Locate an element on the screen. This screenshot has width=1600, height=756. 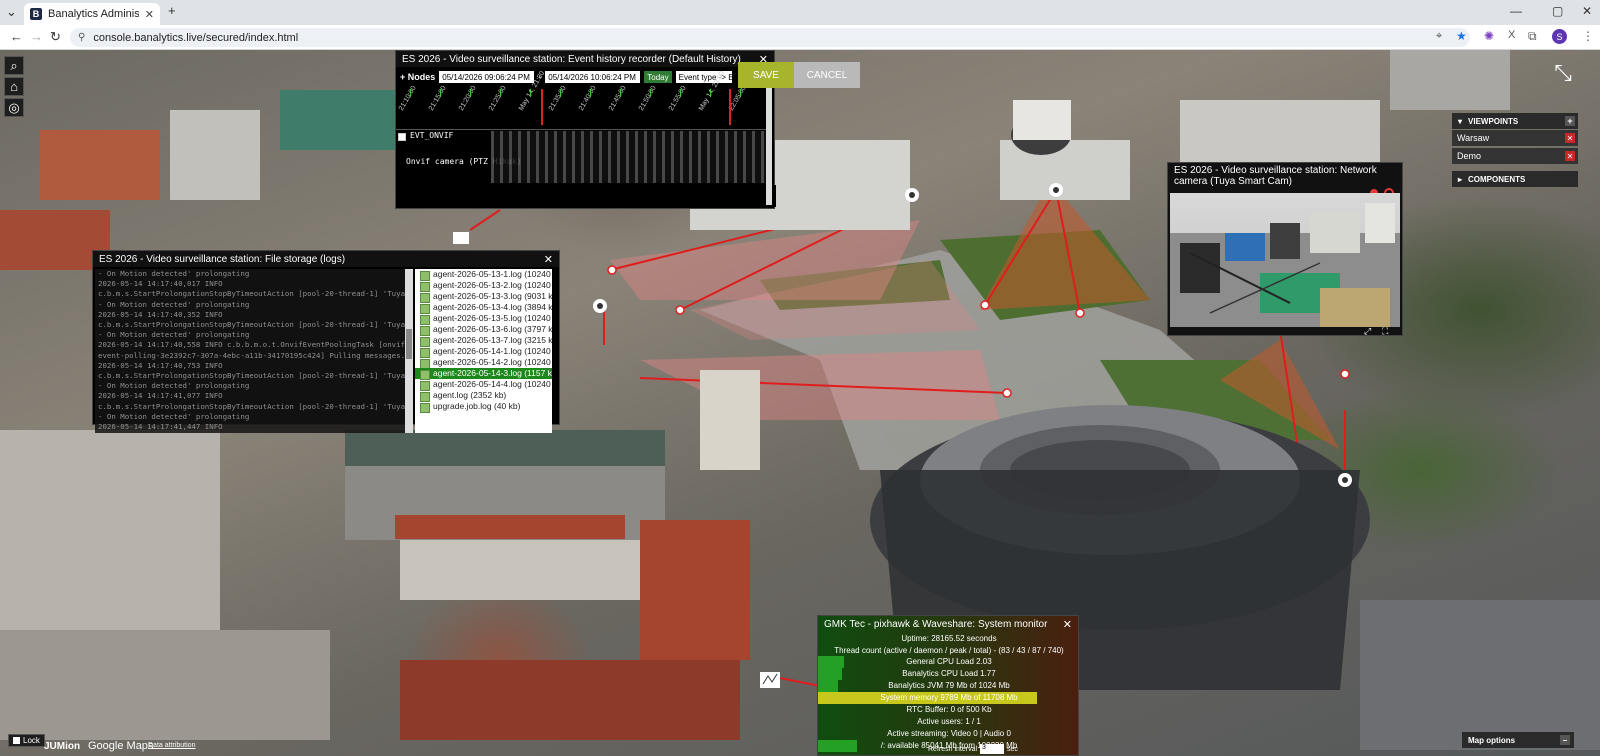
add-nodes-button: + Nodes is located at coordinates (417, 77).